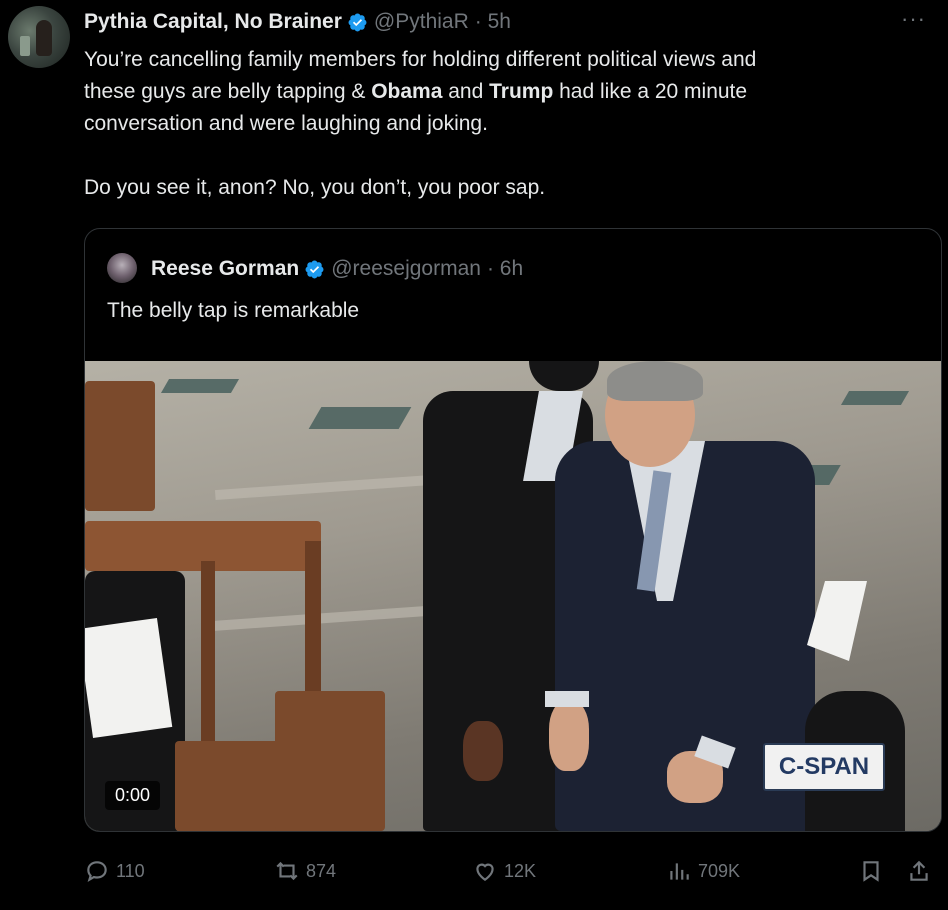 The image size is (948, 910). I want to click on views-button: 709K, so click(703, 871).